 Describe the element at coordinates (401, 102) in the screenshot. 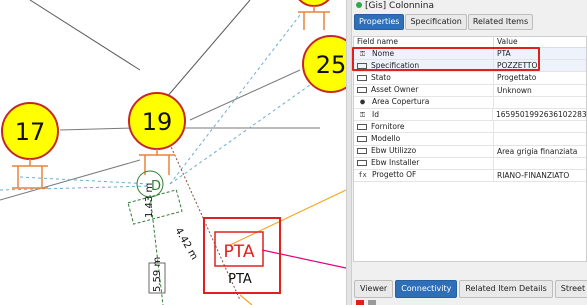

I see `field-name: Area Copertura` at that location.